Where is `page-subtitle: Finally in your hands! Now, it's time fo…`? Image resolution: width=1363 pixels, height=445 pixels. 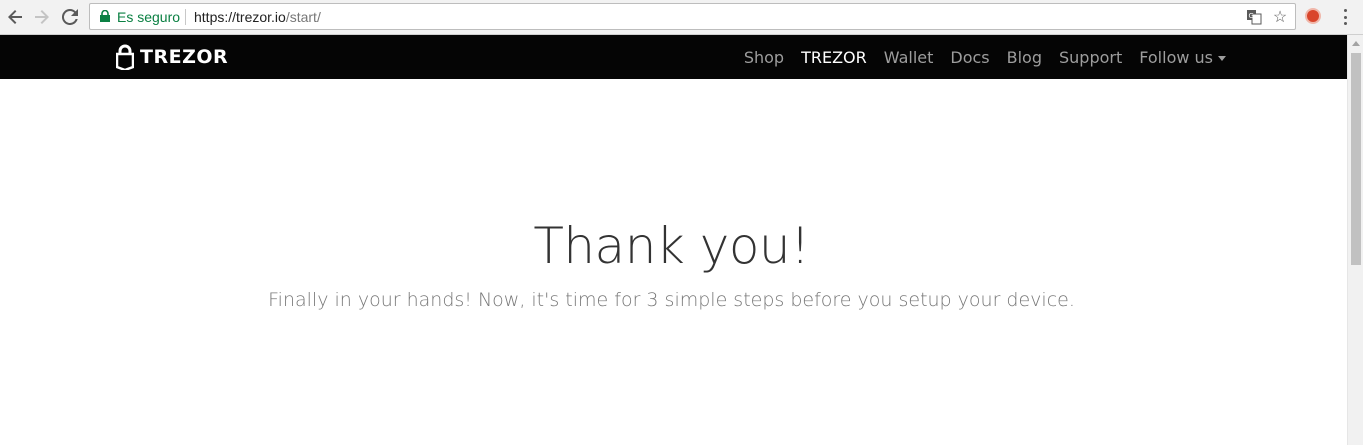 page-subtitle: Finally in your hands! Now, it's time fo… is located at coordinates (671, 300).